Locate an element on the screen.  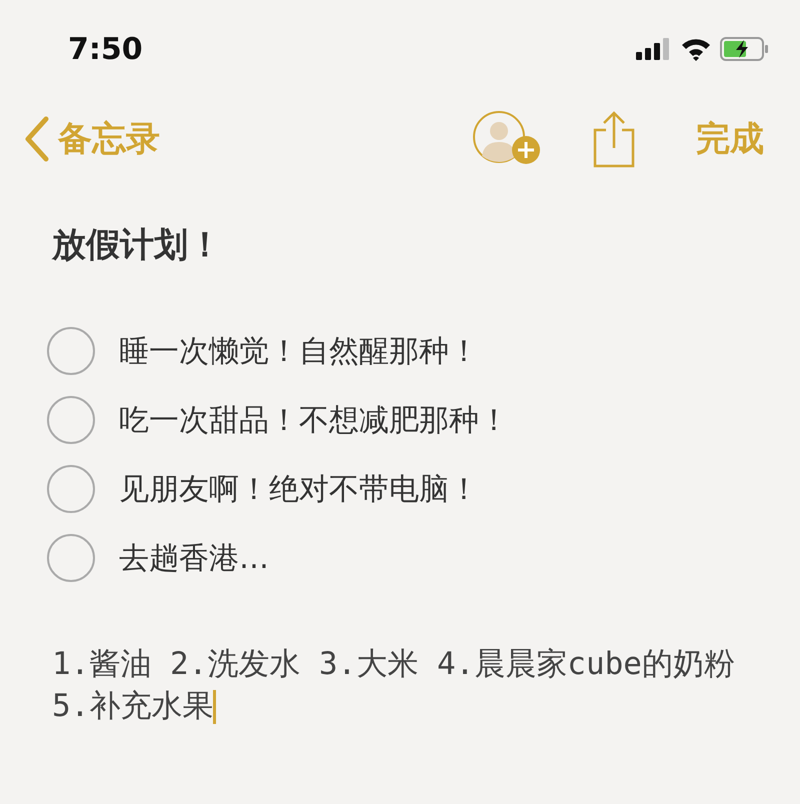
checklist-item-text: 见朋友啊！绝对不带电脑！ is located at coordinates (299, 489).